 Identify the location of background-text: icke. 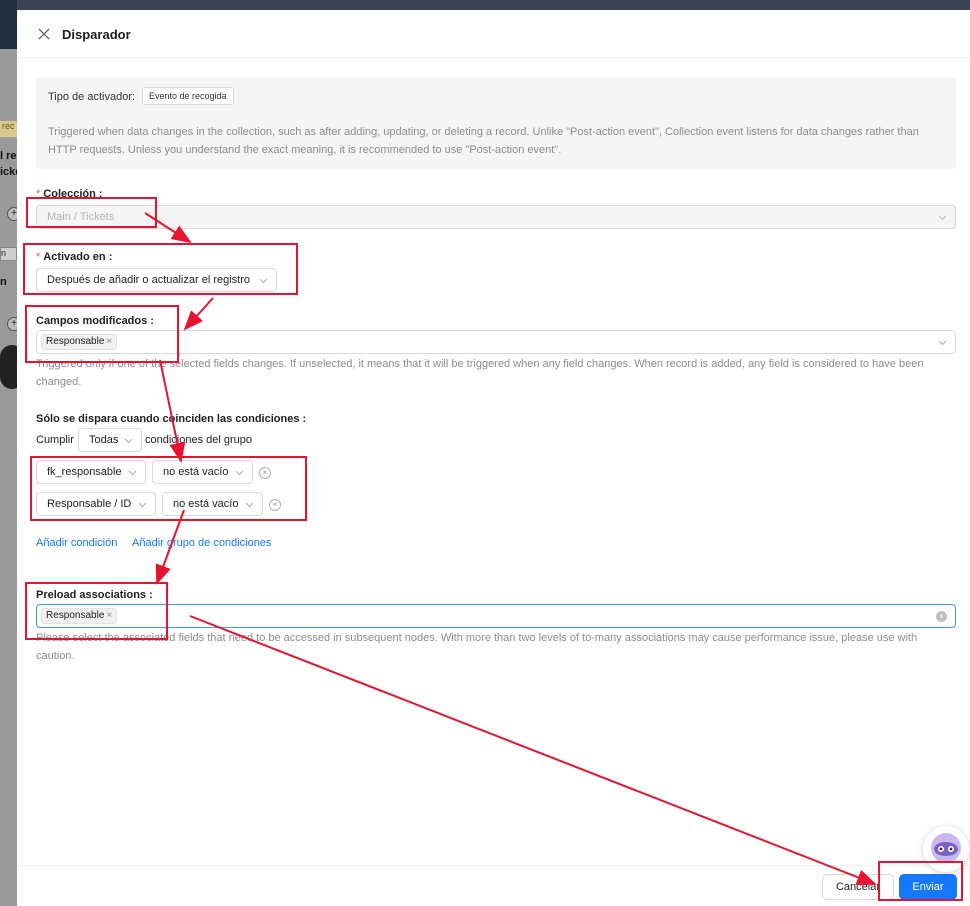
(8, 172).